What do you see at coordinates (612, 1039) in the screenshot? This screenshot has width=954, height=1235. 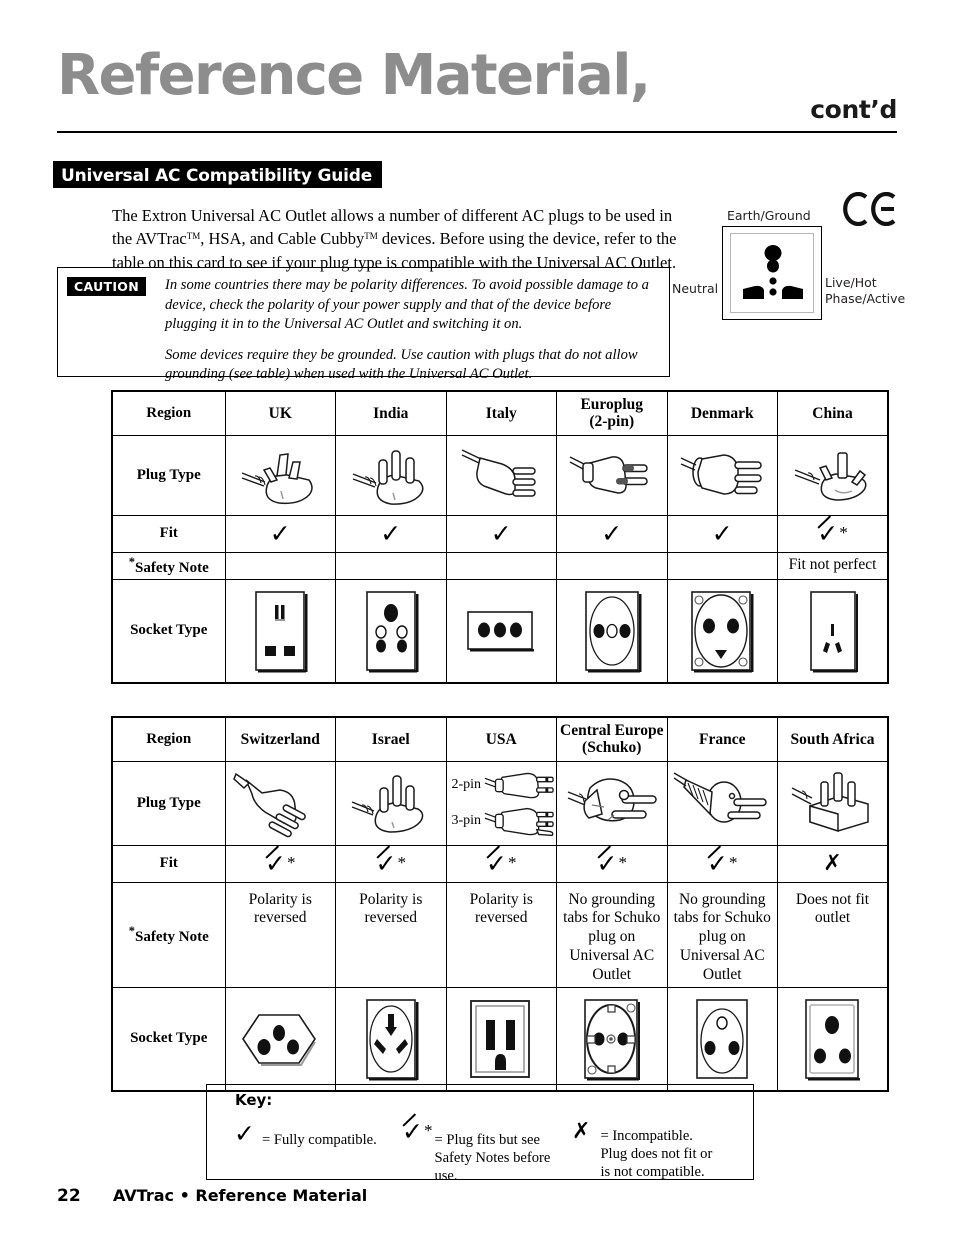 I see `cell-socket-schuko` at bounding box center [612, 1039].